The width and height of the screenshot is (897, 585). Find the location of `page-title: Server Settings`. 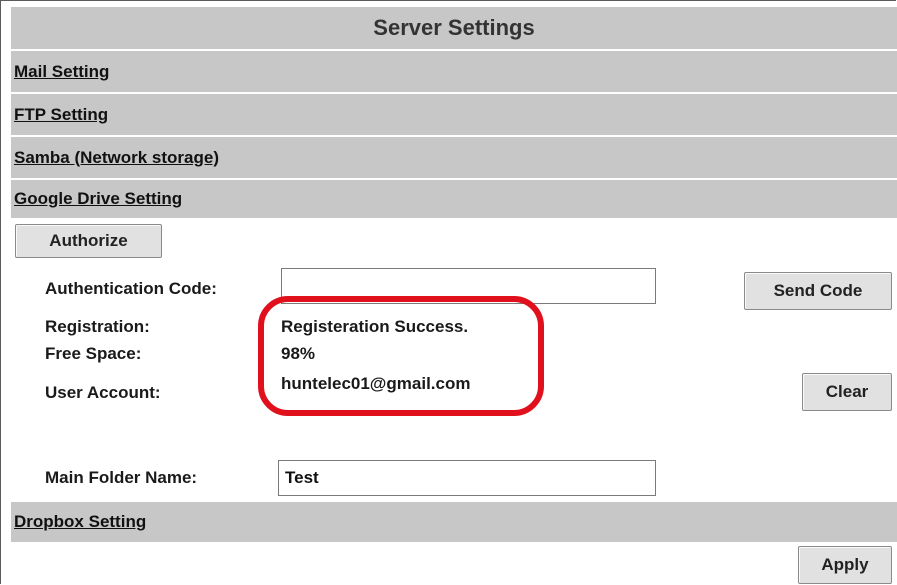

page-title: Server Settings is located at coordinates (454, 28).